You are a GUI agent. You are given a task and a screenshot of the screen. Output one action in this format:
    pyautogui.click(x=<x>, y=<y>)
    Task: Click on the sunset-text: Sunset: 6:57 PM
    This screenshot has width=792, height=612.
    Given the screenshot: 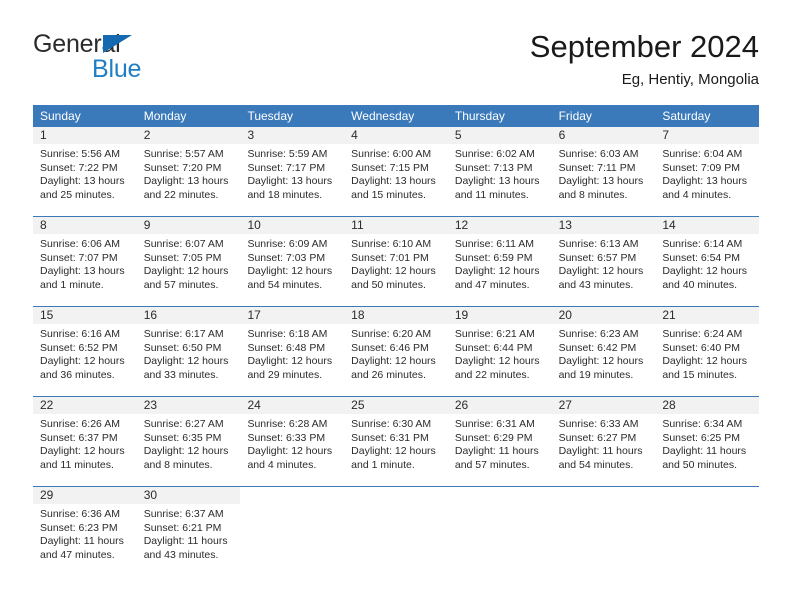 What is the action you would take?
    pyautogui.click(x=597, y=257)
    